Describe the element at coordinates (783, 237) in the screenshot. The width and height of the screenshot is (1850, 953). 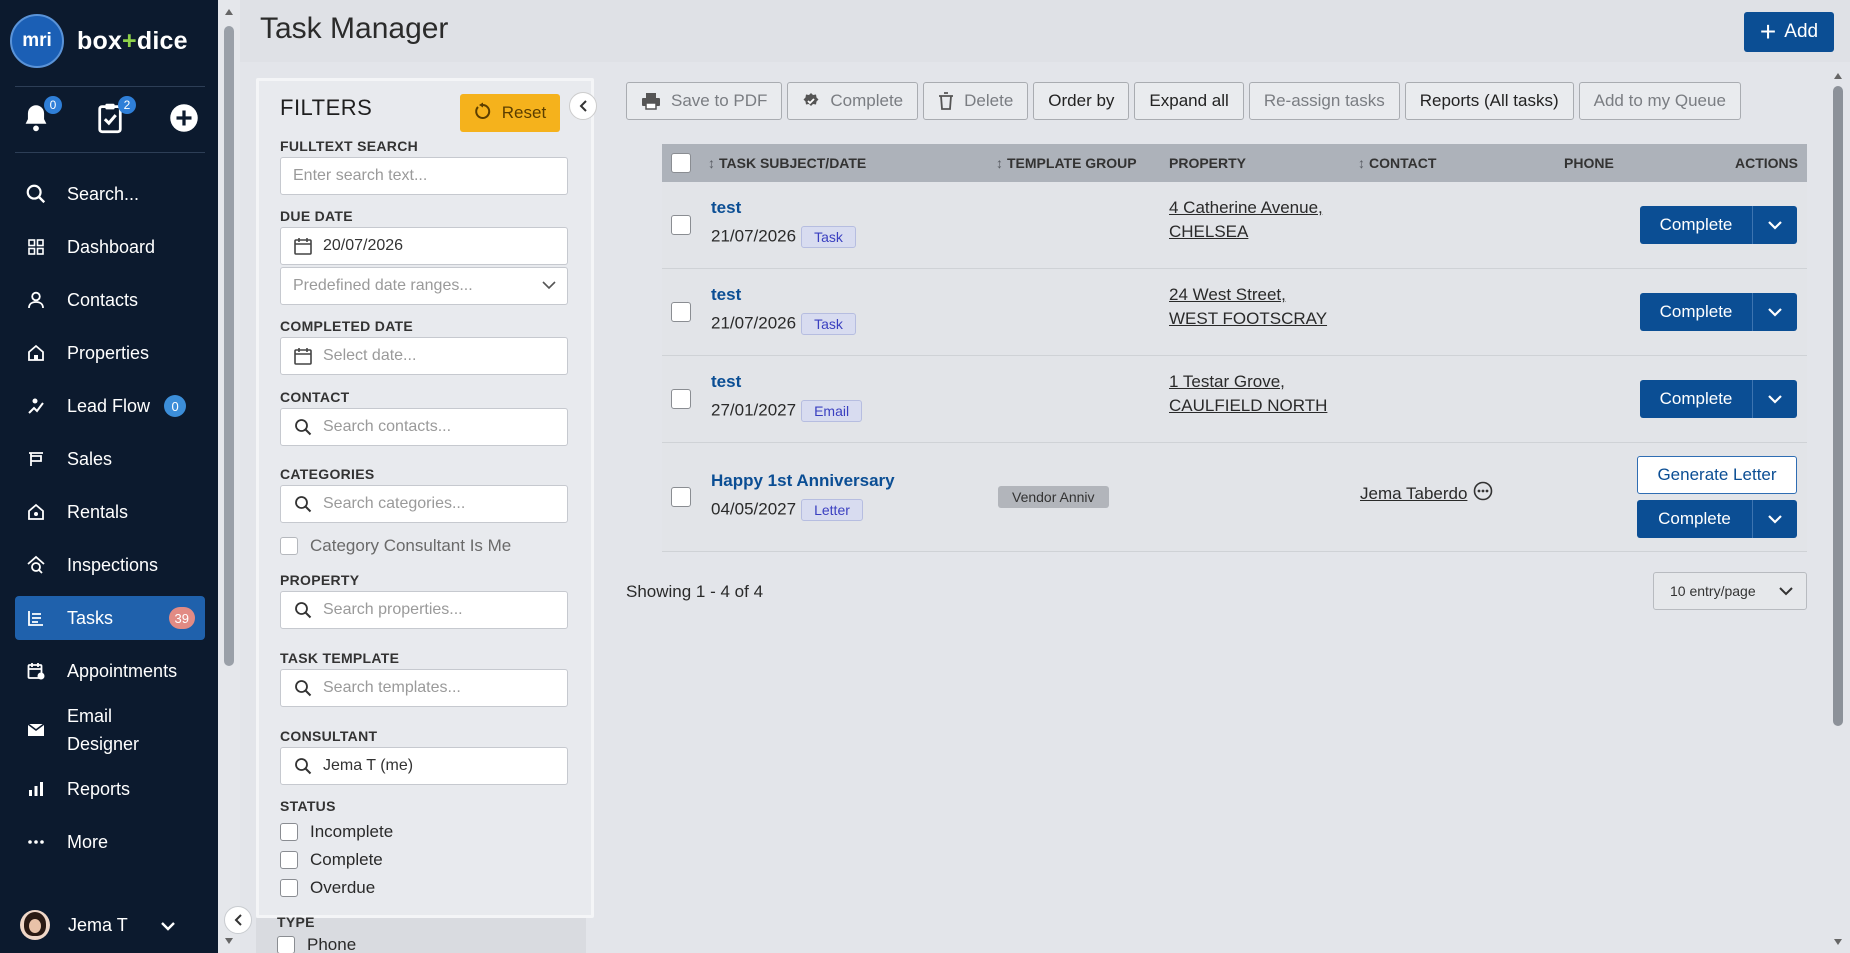
I see `task-date: 21/07/2026 Task` at that location.